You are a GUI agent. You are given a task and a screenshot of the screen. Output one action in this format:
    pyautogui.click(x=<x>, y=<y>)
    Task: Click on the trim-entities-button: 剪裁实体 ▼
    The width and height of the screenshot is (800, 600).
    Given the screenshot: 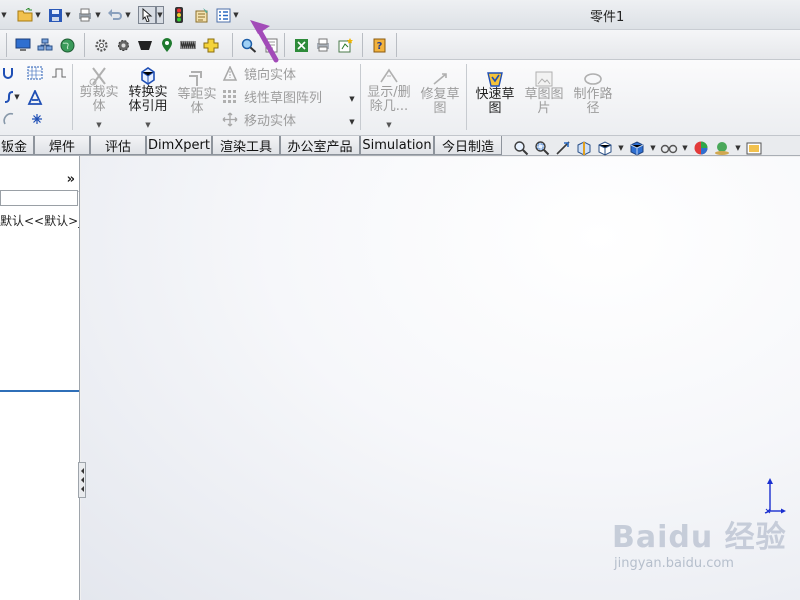 What is the action you would take?
    pyautogui.click(x=99, y=99)
    